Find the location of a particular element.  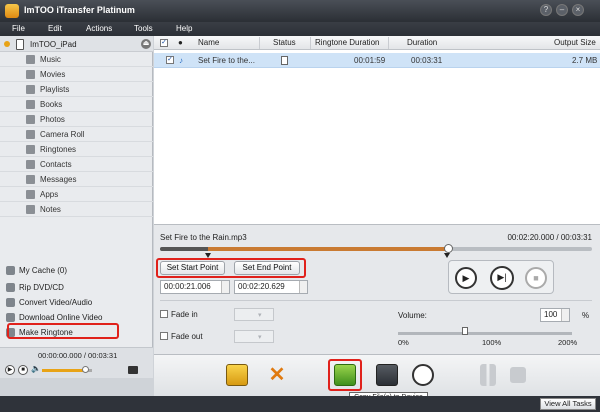

music-icon is located at coordinates (30, 59).